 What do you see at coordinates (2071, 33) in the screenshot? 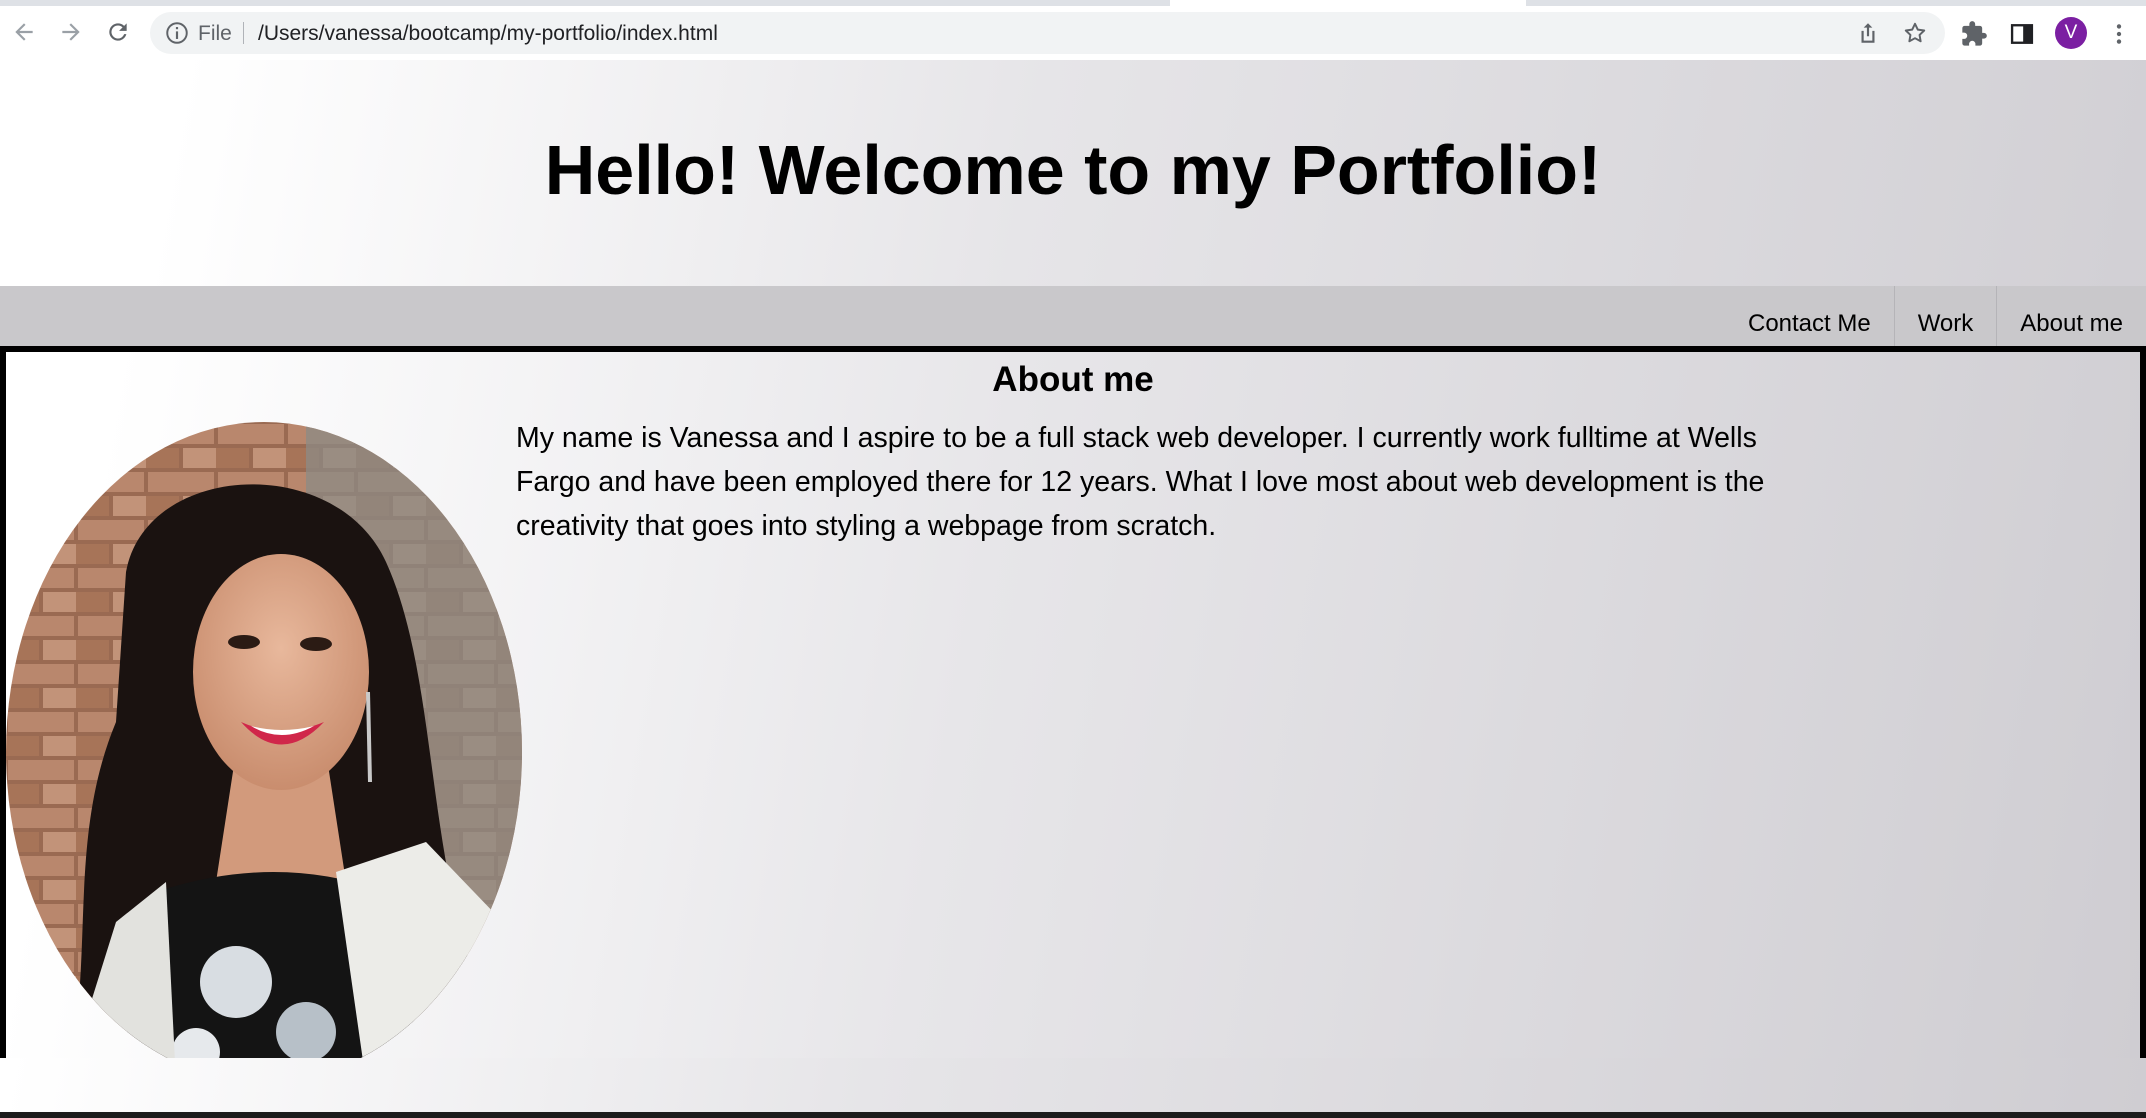
I see `avatar: V` at bounding box center [2071, 33].